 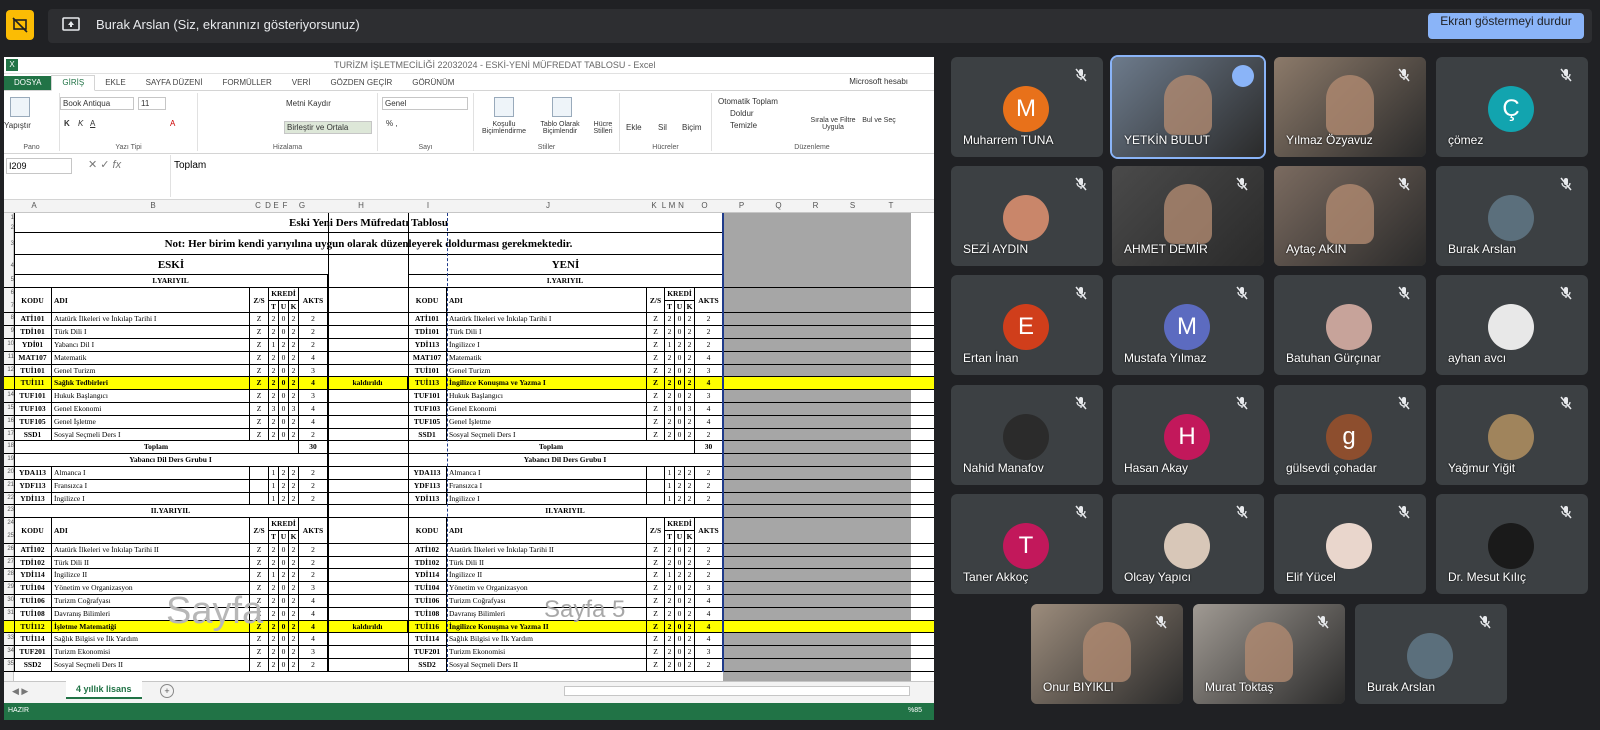 I want to click on participant-tile: Onur BIYIKLI, so click(x=1107, y=654).